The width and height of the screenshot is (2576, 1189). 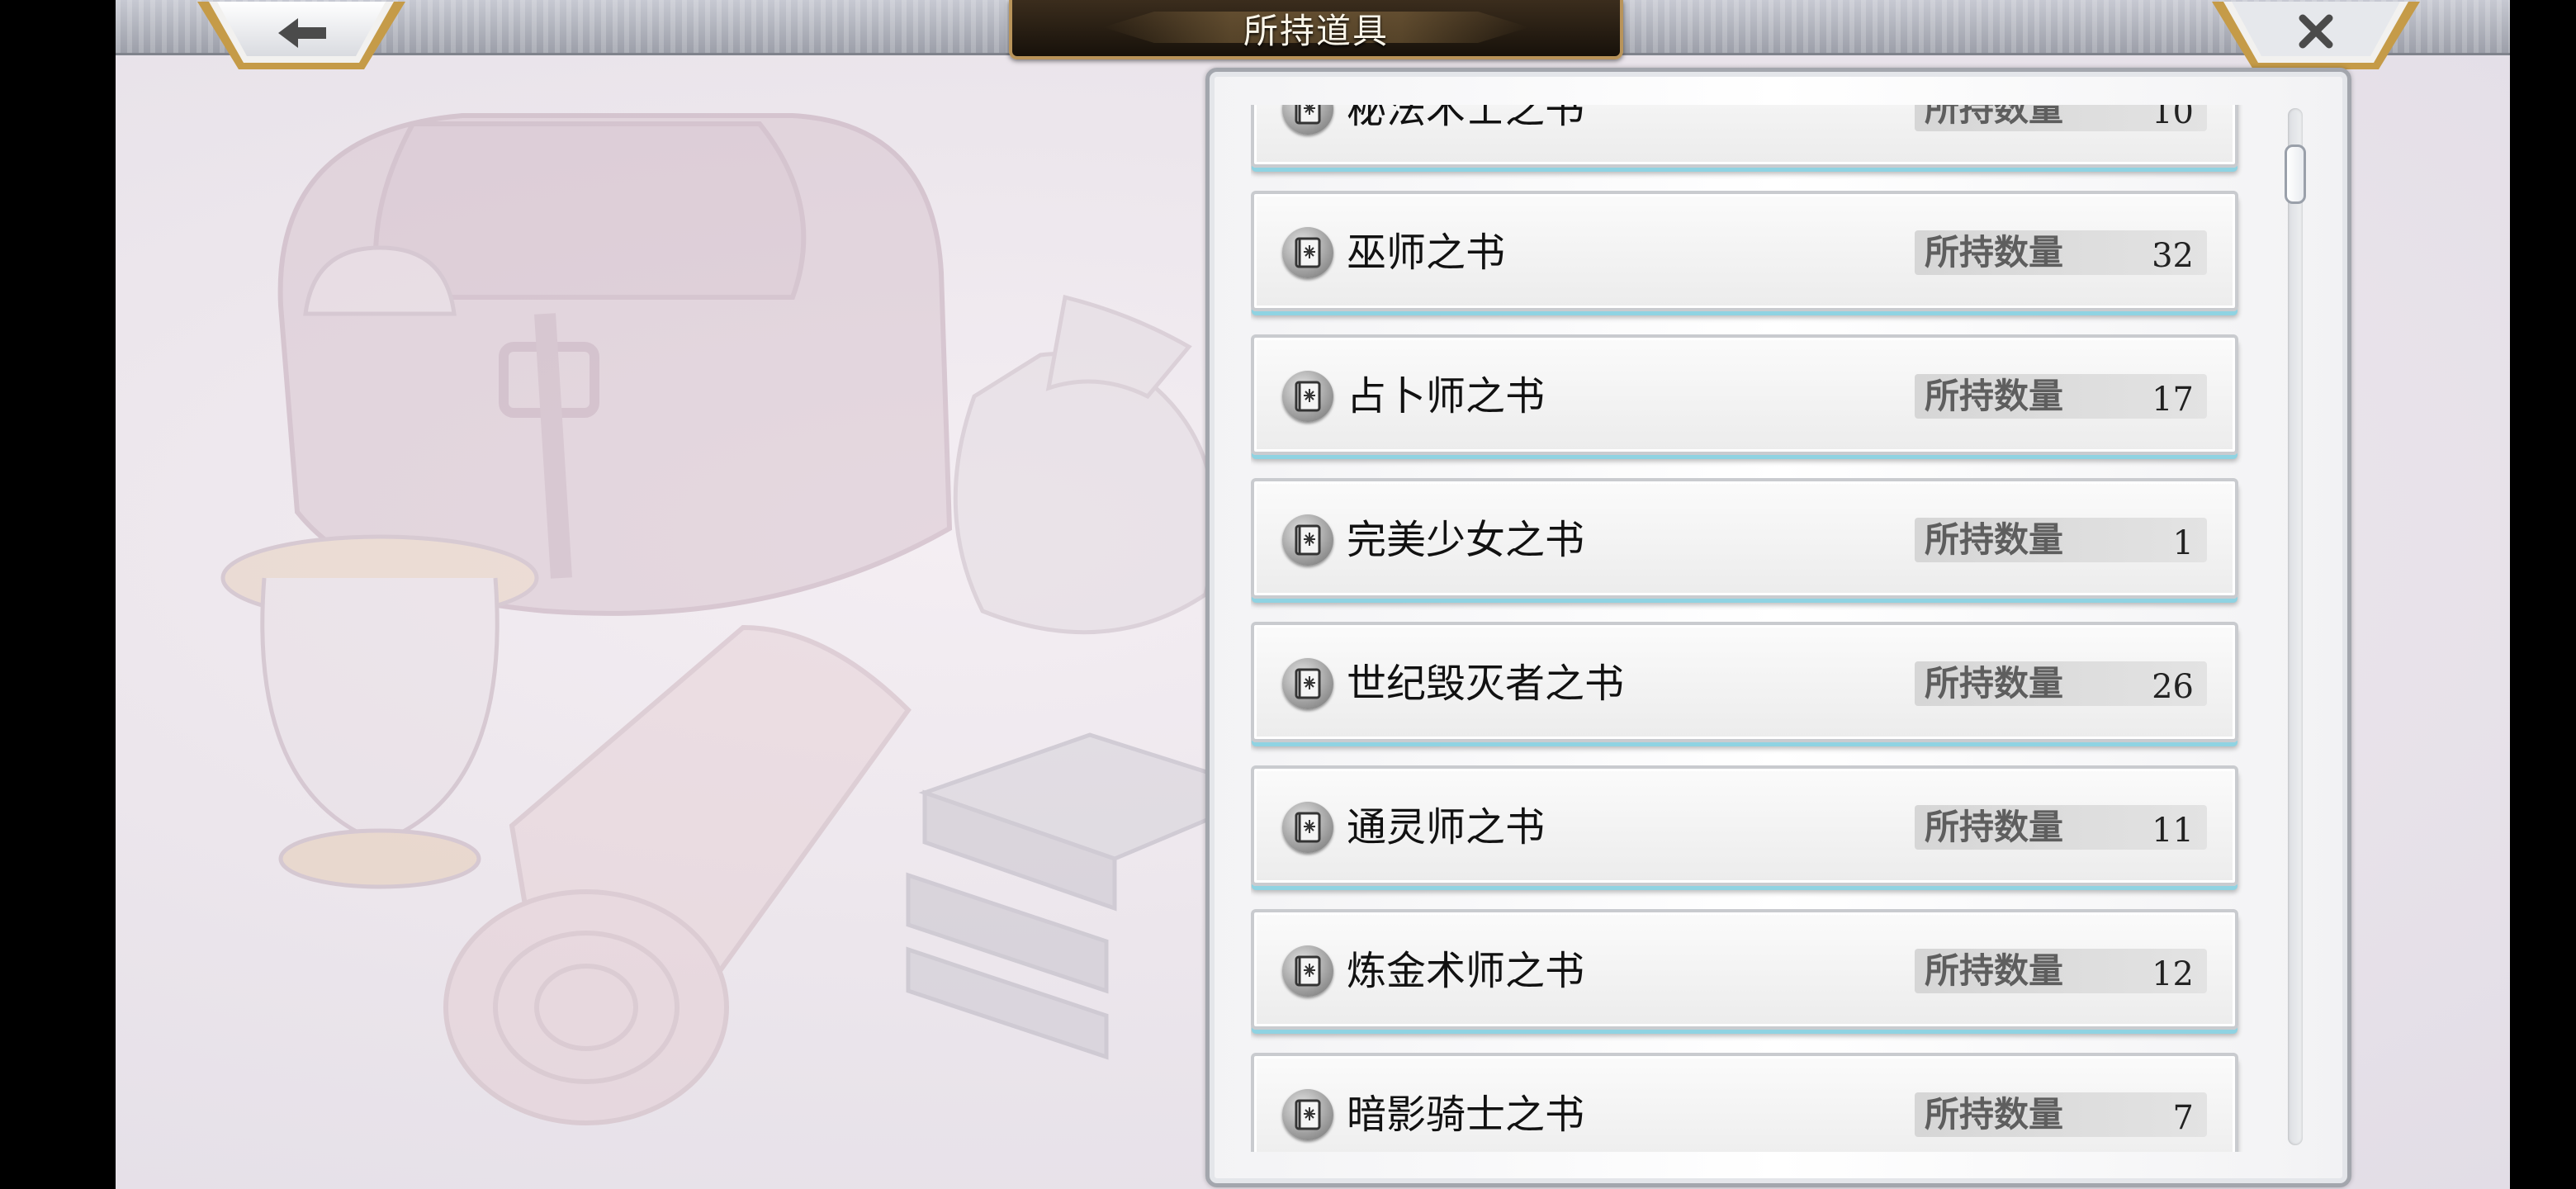 I want to click on count-box: 所持数量 26, so click(x=2061, y=683).